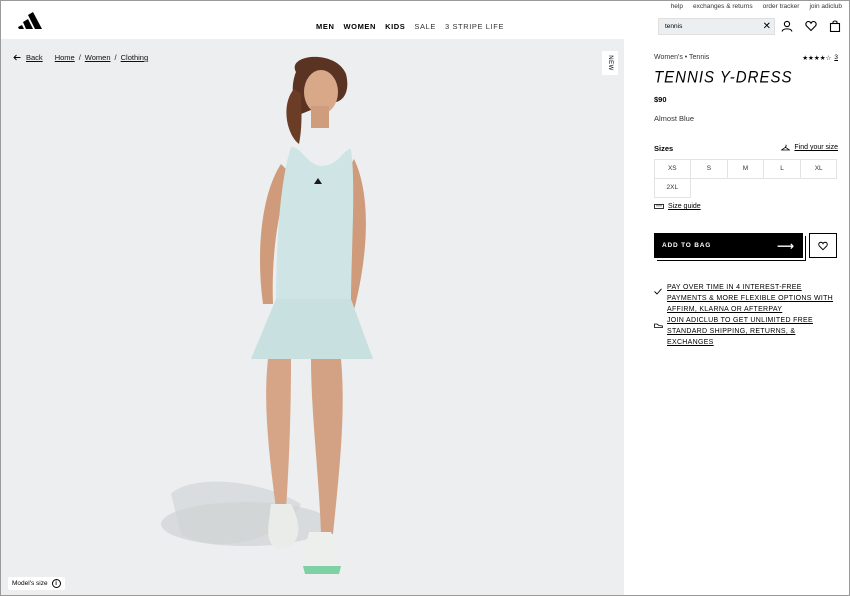  I want to click on clear-search-icon: ✕, so click(767, 26).